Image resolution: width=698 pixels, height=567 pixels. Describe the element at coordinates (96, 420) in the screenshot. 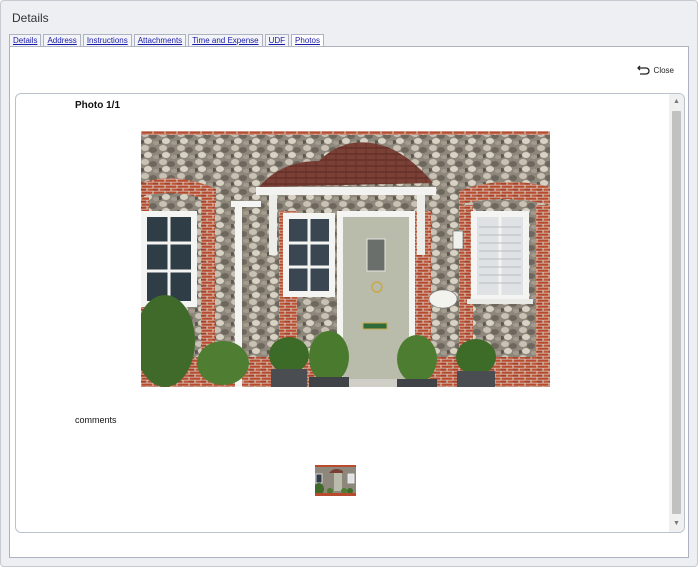

I see `photo-comments: comments` at that location.